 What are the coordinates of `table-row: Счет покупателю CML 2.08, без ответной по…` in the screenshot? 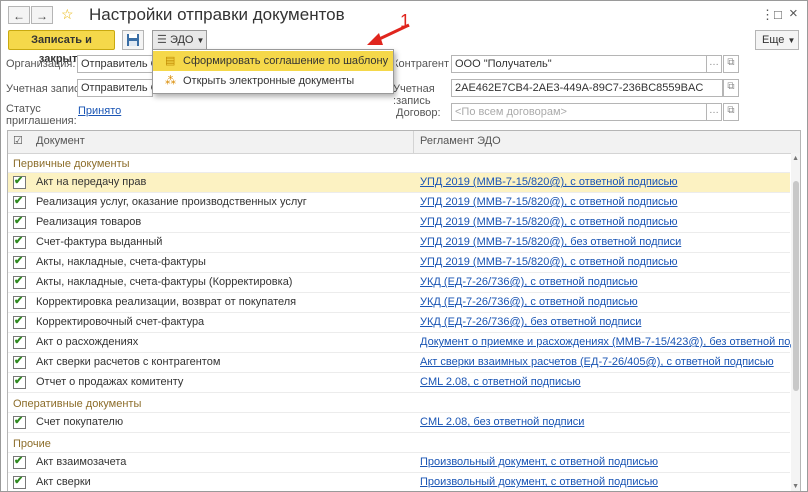 It's located at (399, 423).